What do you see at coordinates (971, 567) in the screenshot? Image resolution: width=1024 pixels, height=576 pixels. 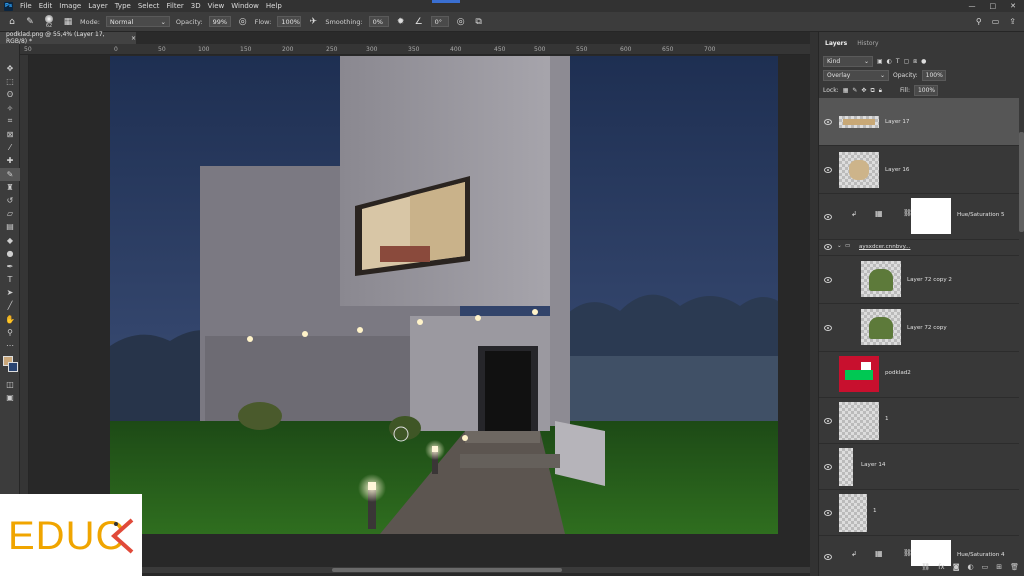 I see `adjustment-layer-icon: ◐` at bounding box center [971, 567].